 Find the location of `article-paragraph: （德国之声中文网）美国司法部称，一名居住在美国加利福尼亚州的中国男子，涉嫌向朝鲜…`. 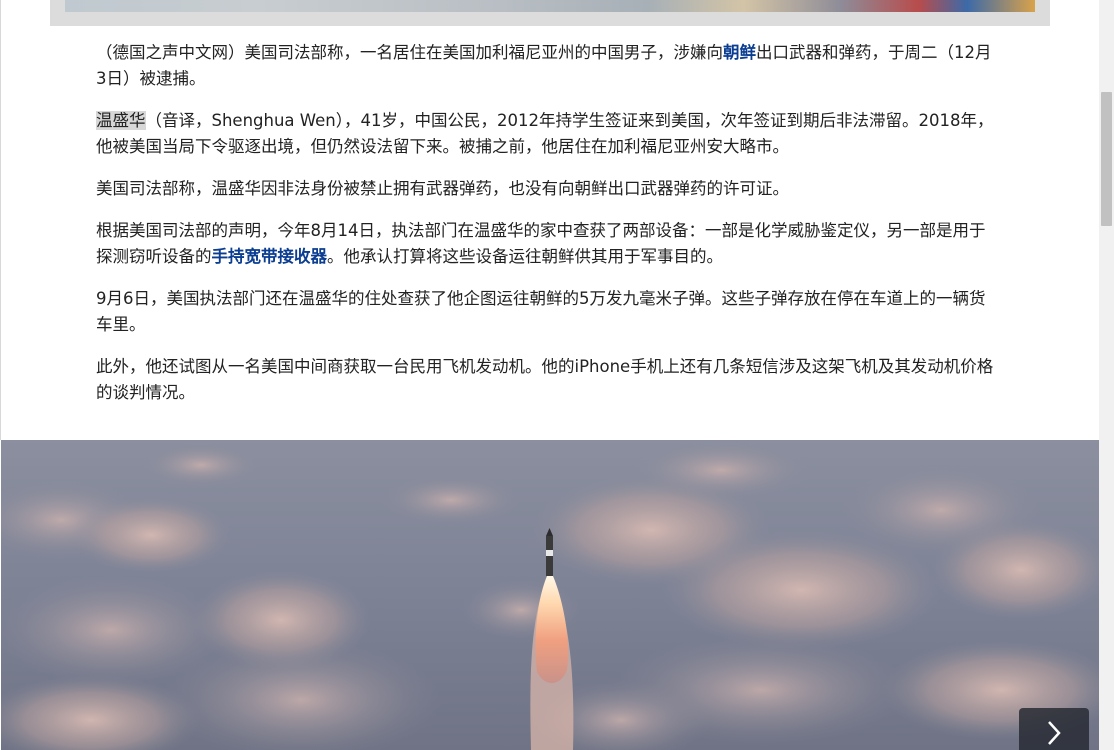

article-paragraph: （德国之声中文网）美国司法部称，一名居住在美国加利福尼亚州的中国男子，涉嫌向朝鲜… is located at coordinates (548, 66).